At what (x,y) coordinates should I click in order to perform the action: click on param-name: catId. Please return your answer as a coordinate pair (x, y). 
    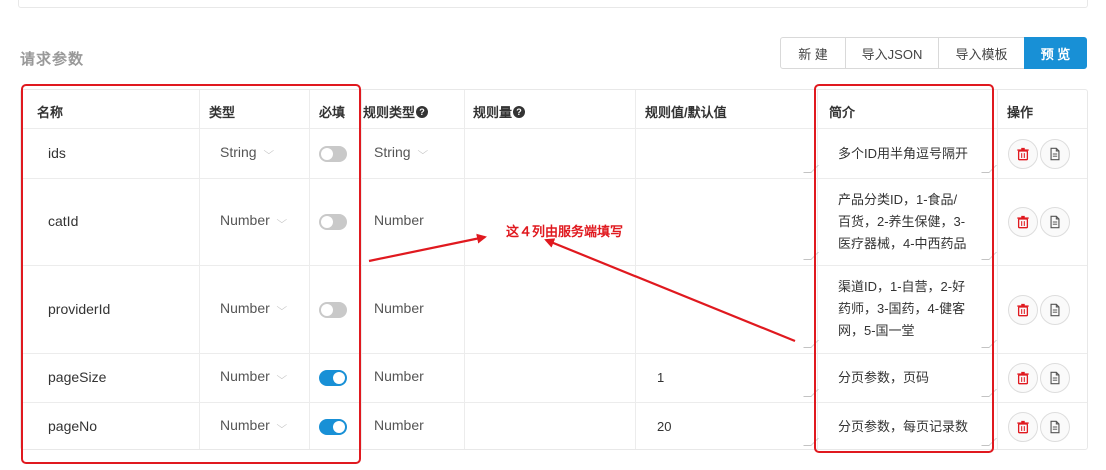
    Looking at the image, I should click on (63, 221).